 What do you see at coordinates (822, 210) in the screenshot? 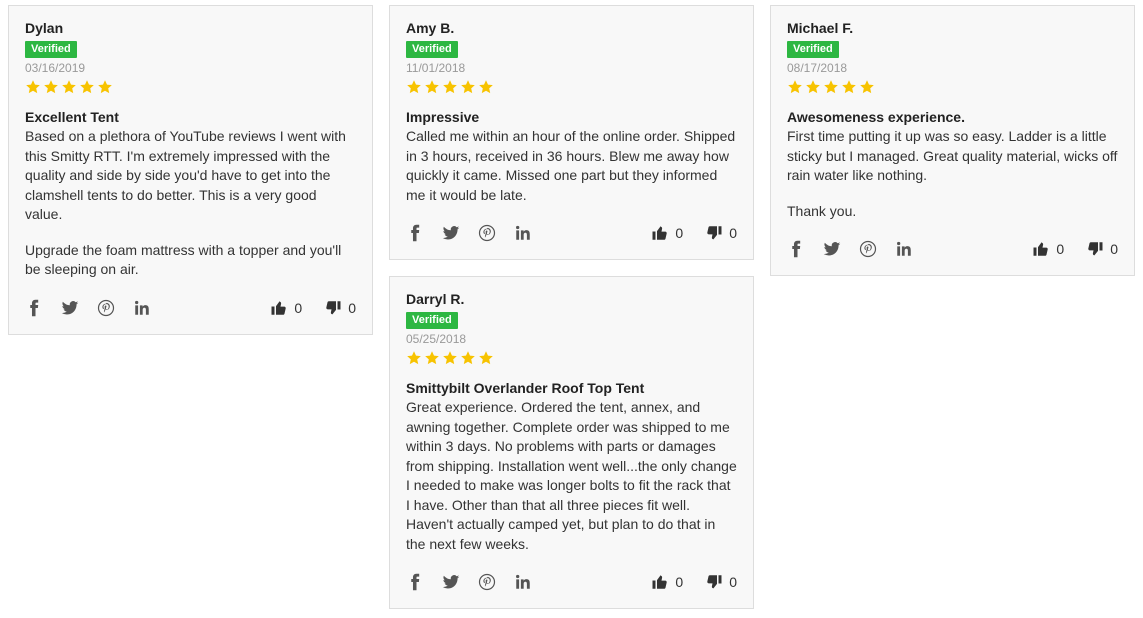
I see `review-paragraph: Thank you.` at bounding box center [822, 210].